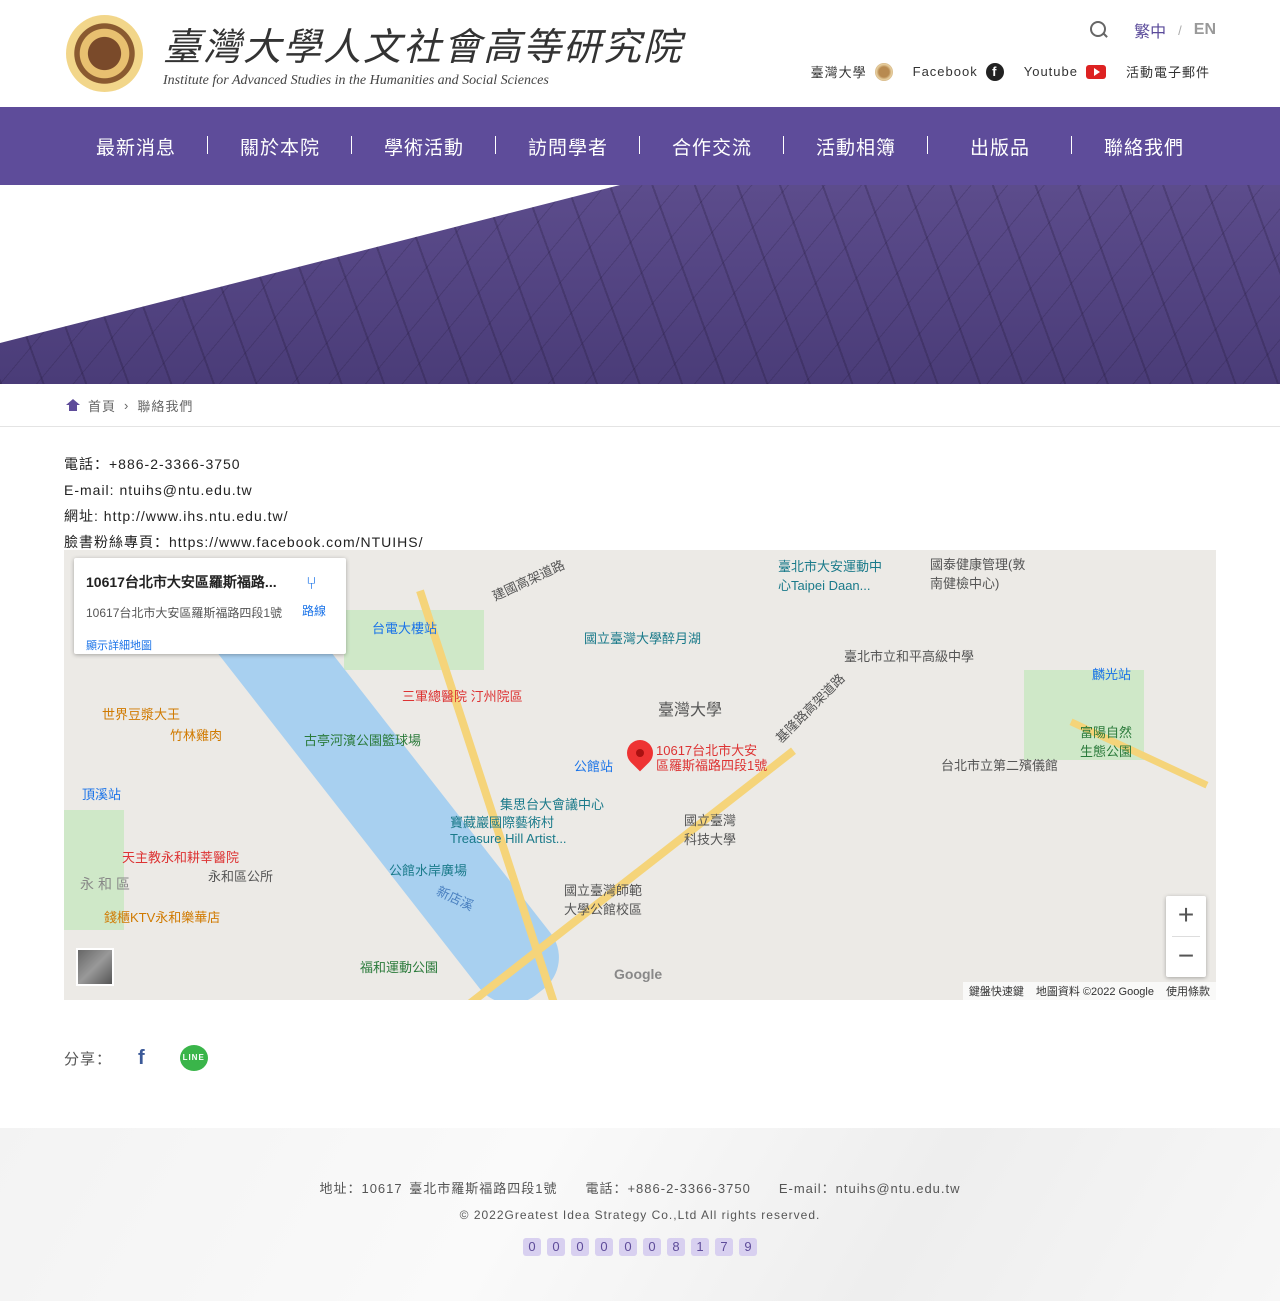 This screenshot has height=1301, width=1280. I want to click on map-attribution: 鍵盤快速鍵 地圖資料 ©2022 Google 使用條款, so click(1089, 991).